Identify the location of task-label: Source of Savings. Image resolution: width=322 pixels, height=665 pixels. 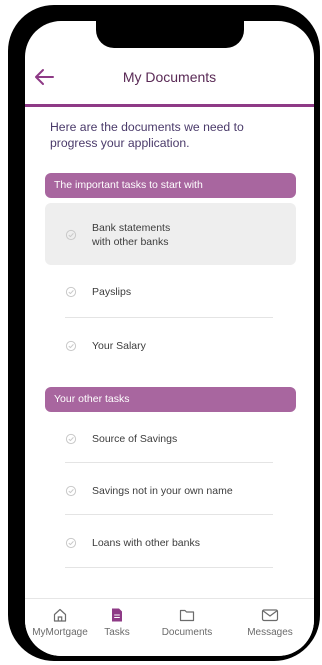
(135, 439).